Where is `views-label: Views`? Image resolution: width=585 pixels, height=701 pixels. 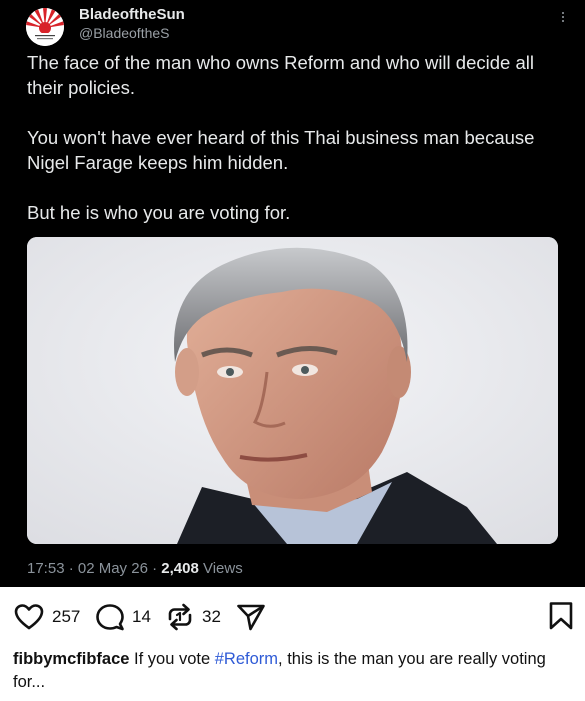 views-label: Views is located at coordinates (220, 568).